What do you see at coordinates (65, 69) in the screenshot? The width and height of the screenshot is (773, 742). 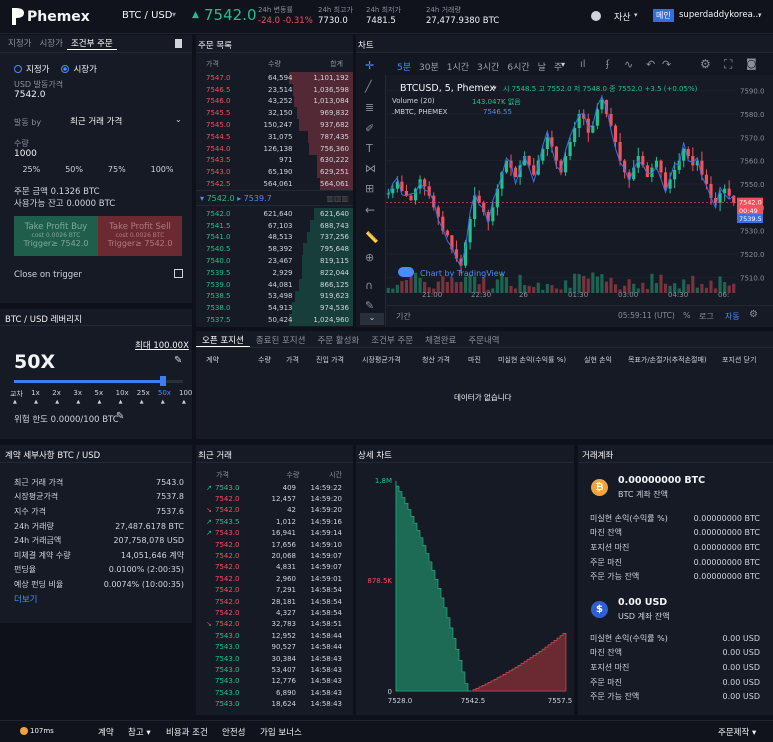 I see `radio-market` at bounding box center [65, 69].